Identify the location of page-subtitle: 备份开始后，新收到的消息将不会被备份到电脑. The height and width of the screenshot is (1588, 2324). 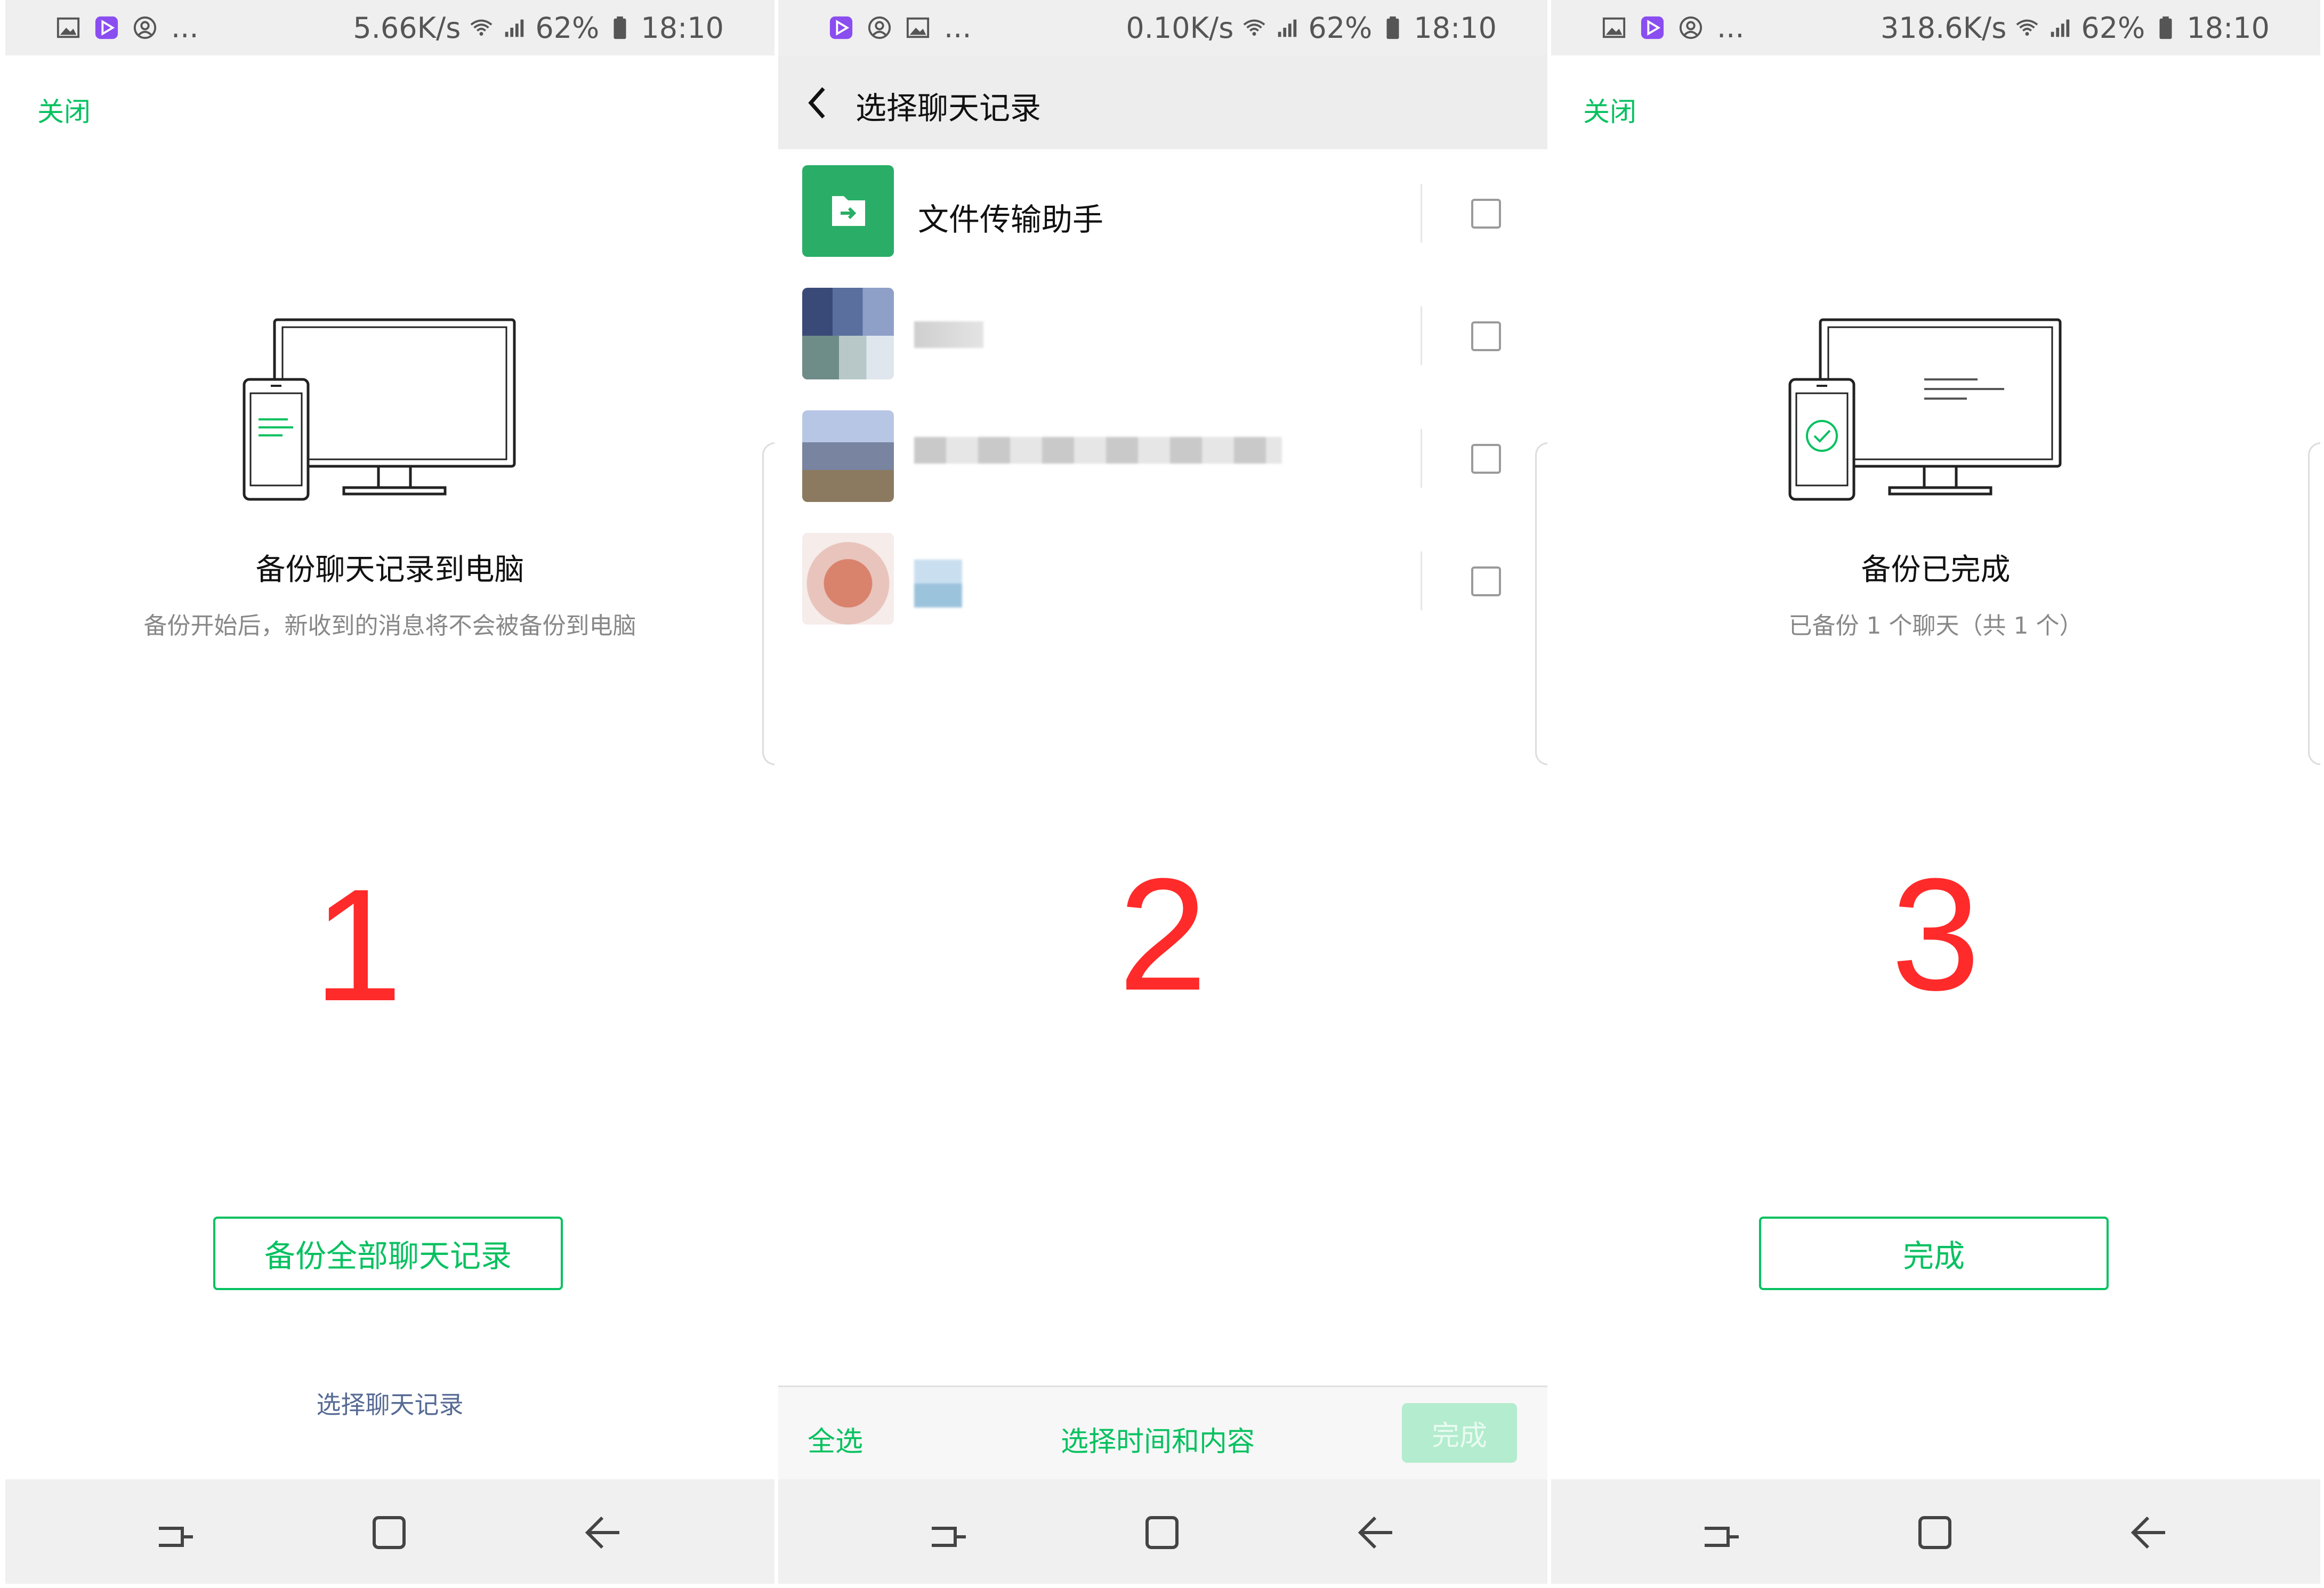
(389, 625).